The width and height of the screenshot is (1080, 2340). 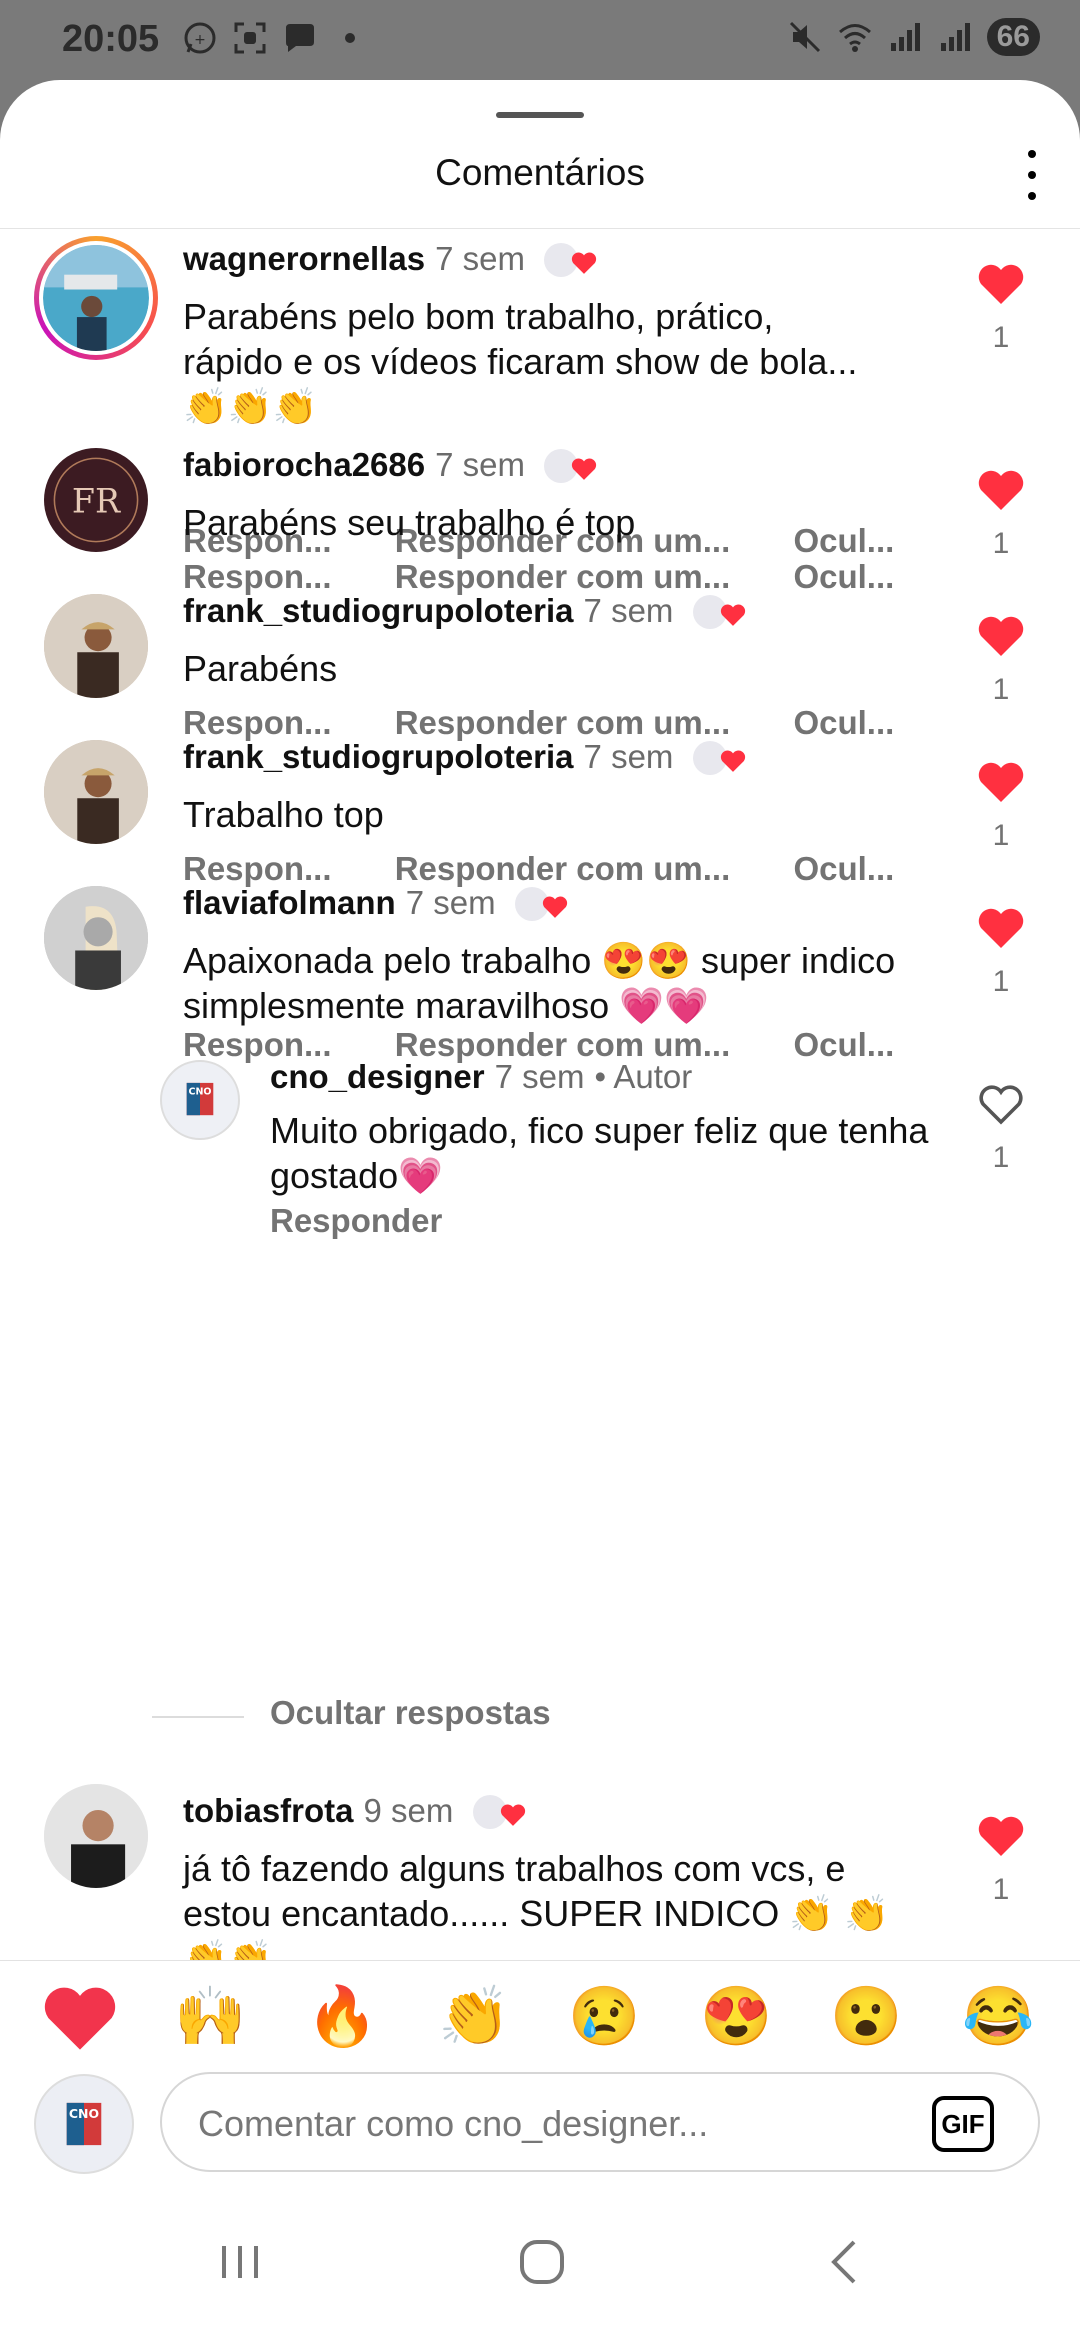 I want to click on wifi-icon, so click(x=854, y=38).